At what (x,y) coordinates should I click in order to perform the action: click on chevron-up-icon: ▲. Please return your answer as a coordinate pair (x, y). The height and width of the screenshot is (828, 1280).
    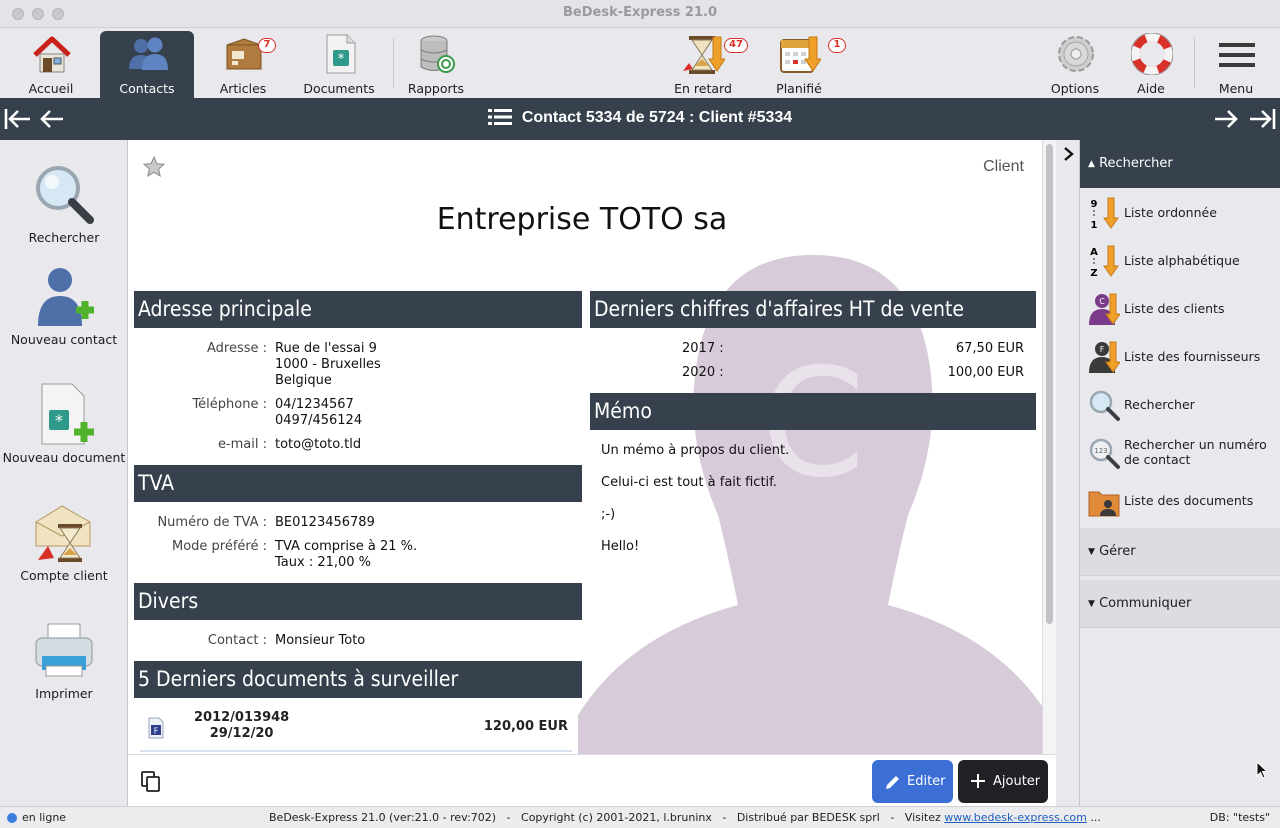
    Looking at the image, I should click on (1091, 164).